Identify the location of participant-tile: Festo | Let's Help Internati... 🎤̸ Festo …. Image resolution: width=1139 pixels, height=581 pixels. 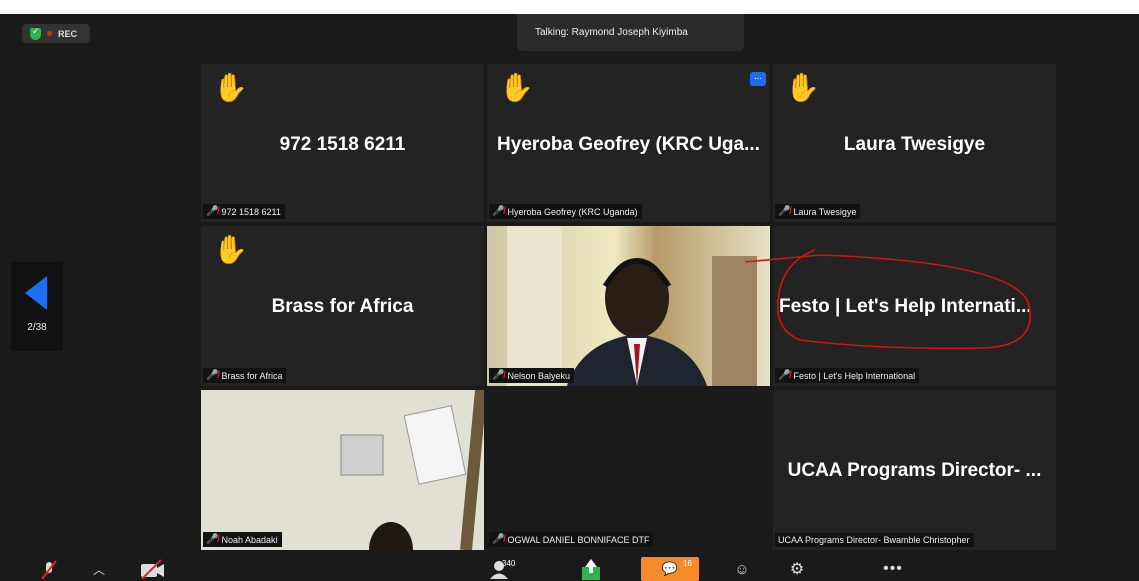
(914, 306).